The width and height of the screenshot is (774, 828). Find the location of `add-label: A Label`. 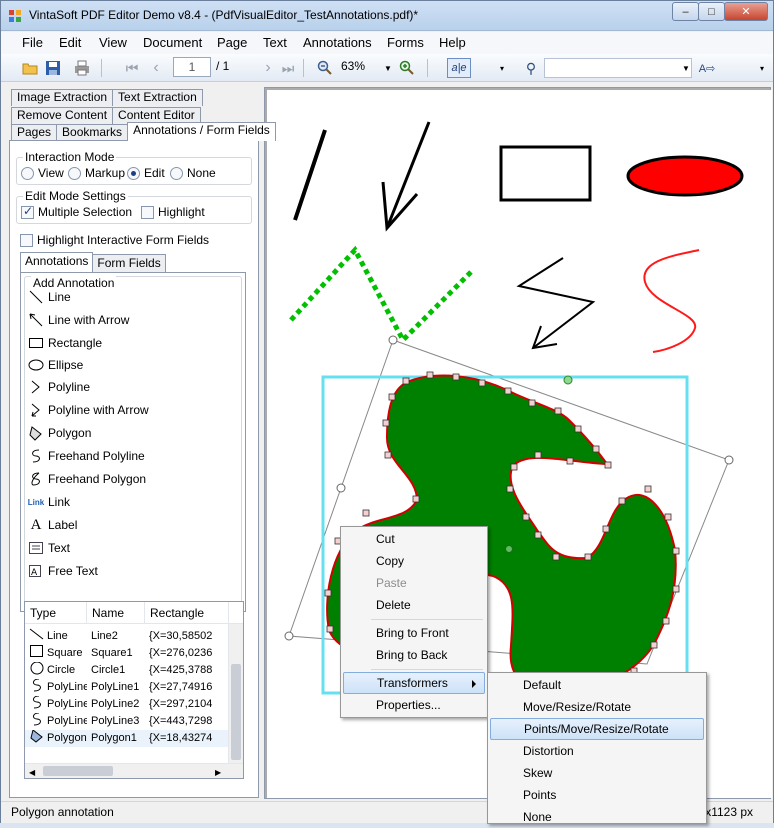

add-label: A Label is located at coordinates (53, 525).